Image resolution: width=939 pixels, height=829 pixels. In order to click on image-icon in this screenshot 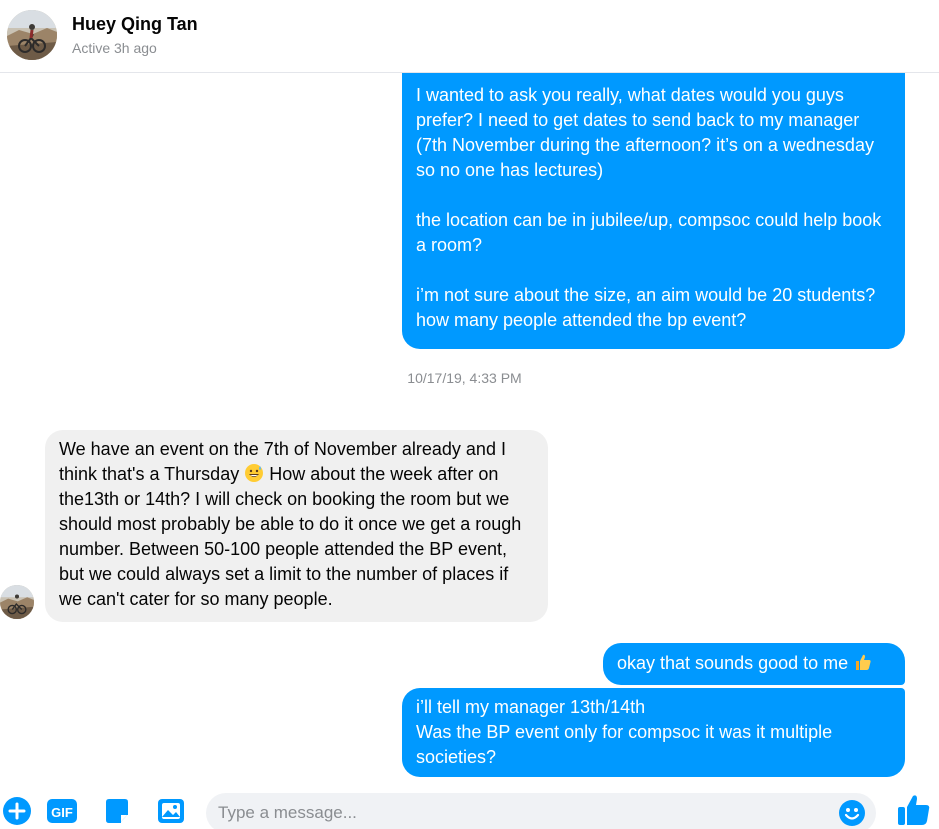, I will do `click(171, 811)`.